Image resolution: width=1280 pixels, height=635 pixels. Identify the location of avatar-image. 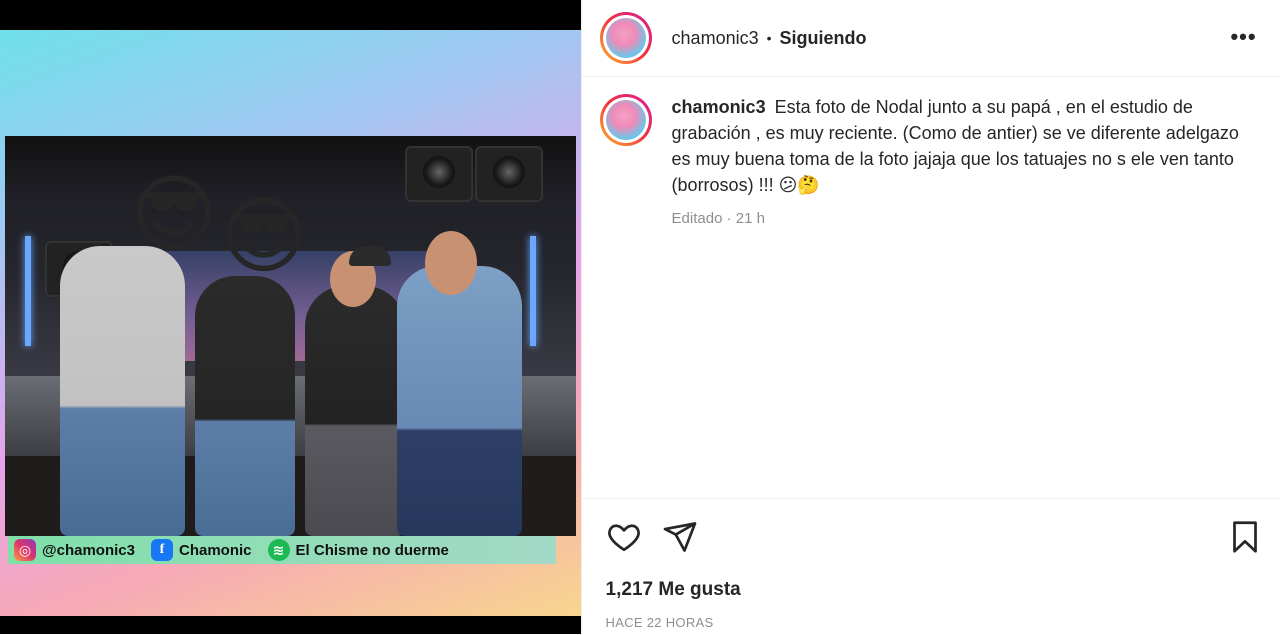
(625, 38).